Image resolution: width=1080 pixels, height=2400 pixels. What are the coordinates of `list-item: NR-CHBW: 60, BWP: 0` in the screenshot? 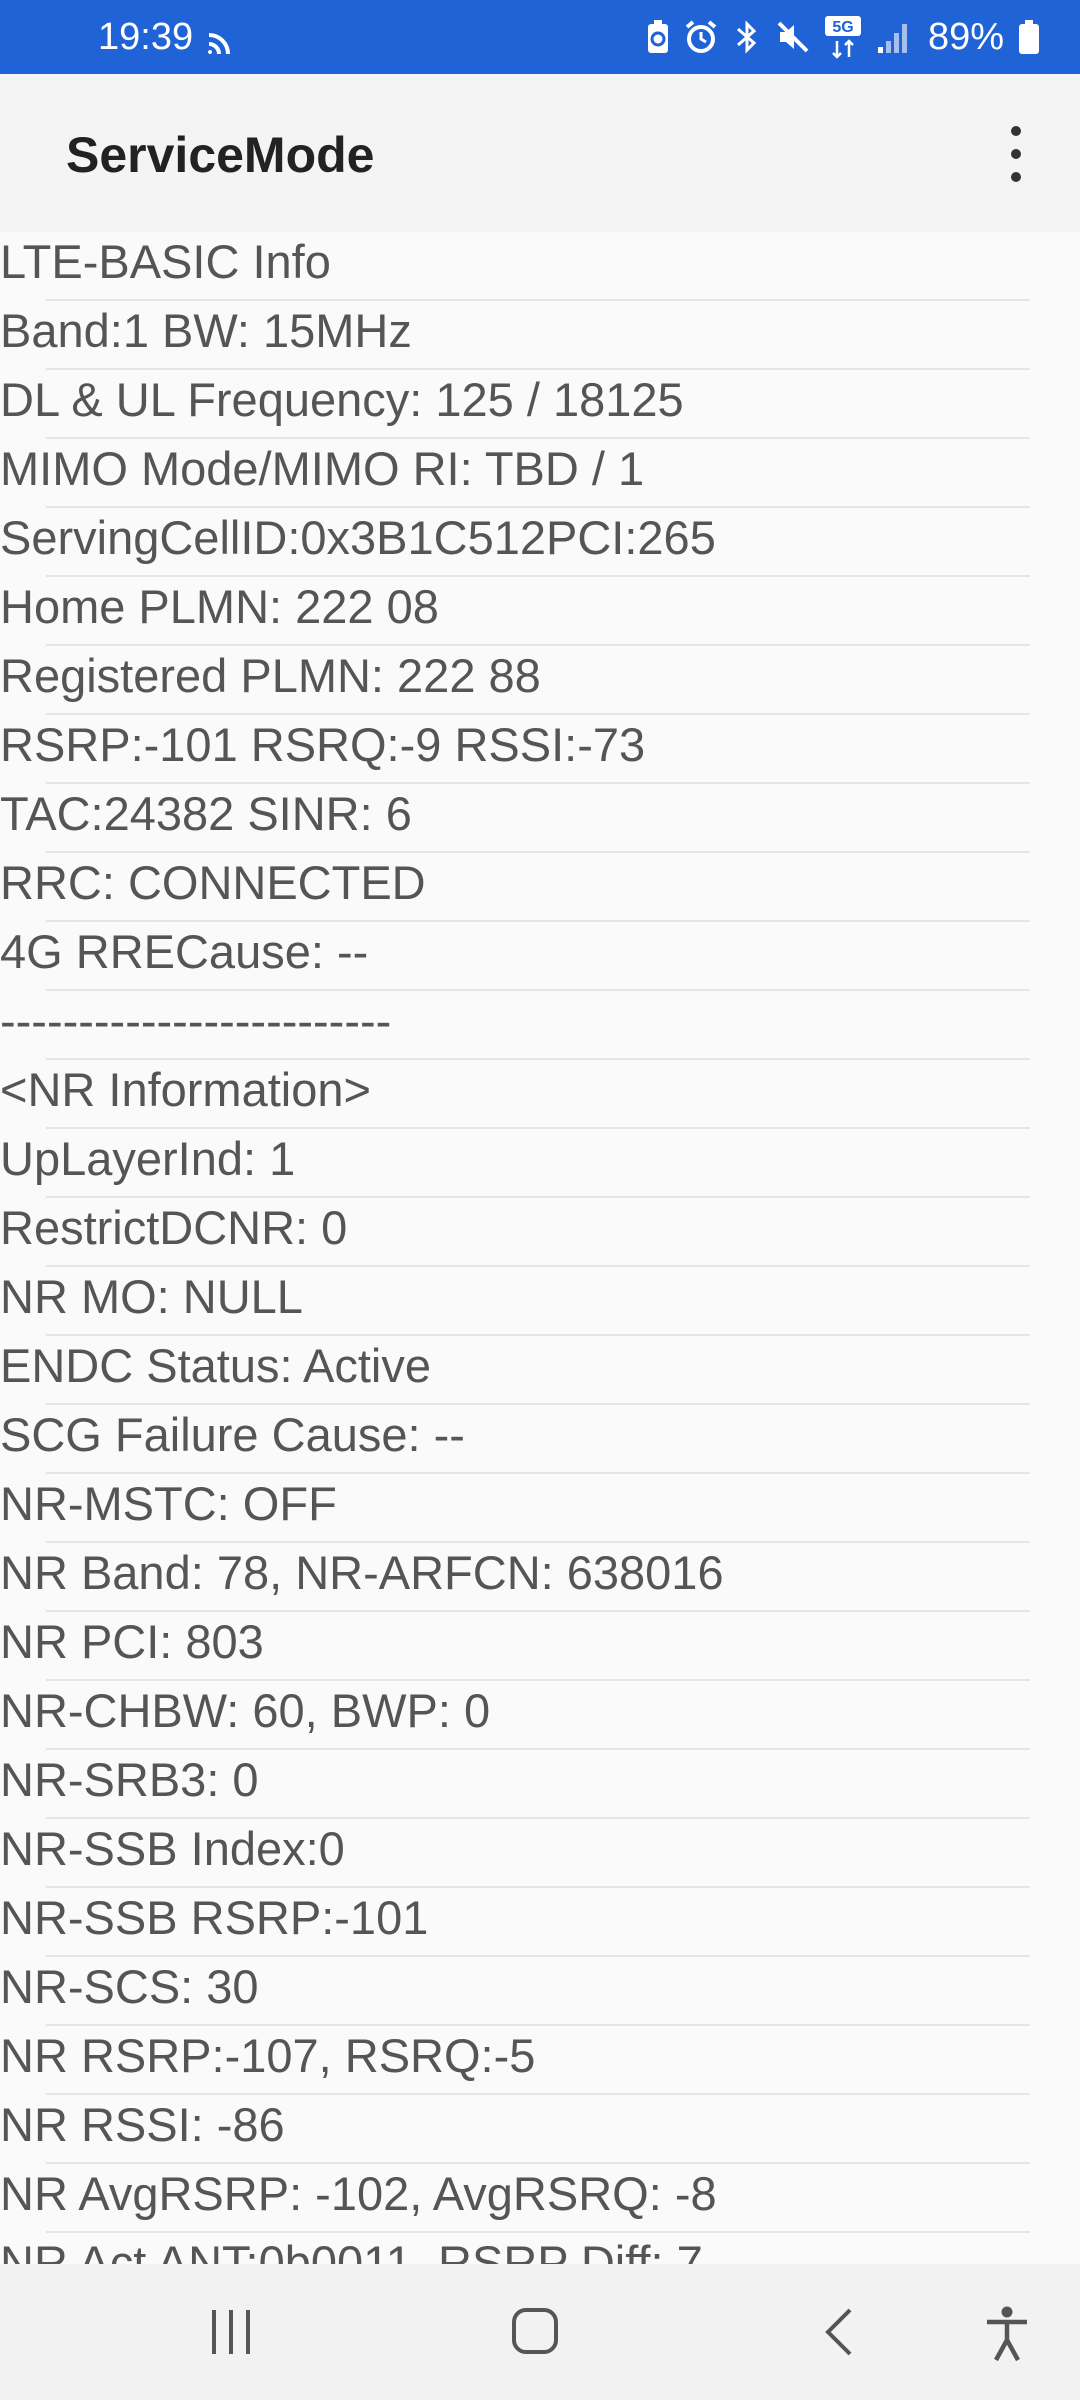 It's located at (515, 1715).